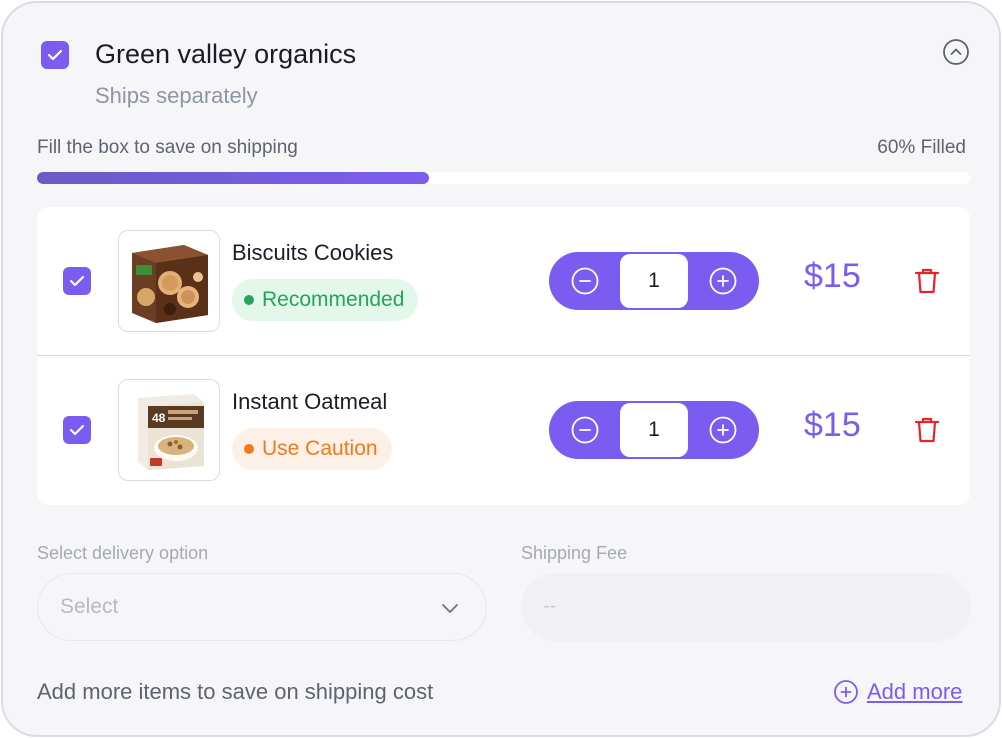 This screenshot has height=738, width=1002. I want to click on caution-badge: Use Caution, so click(312, 449).